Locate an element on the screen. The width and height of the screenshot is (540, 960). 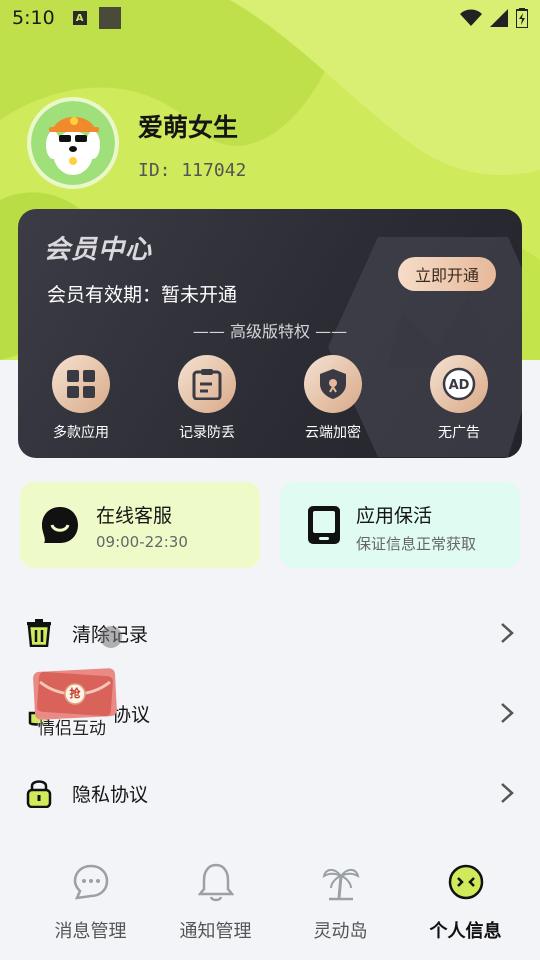
battery-icon is located at coordinates (522, 18).